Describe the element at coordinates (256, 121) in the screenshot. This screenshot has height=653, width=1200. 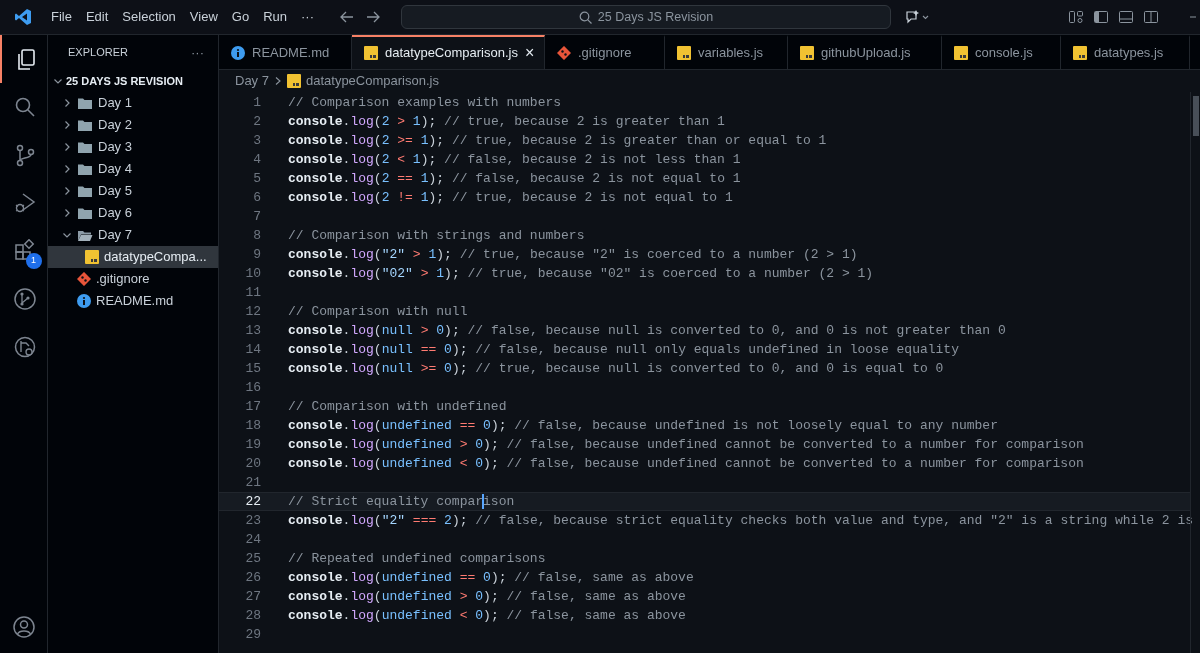
I see `line-number: 2` at that location.